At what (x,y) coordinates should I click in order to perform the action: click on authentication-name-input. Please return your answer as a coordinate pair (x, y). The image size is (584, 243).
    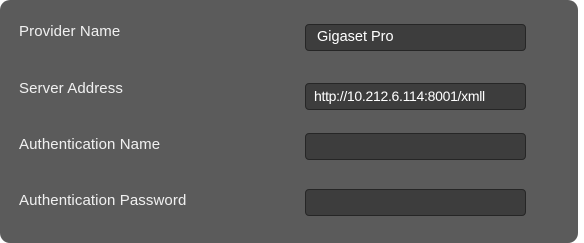
    Looking at the image, I should click on (415, 146).